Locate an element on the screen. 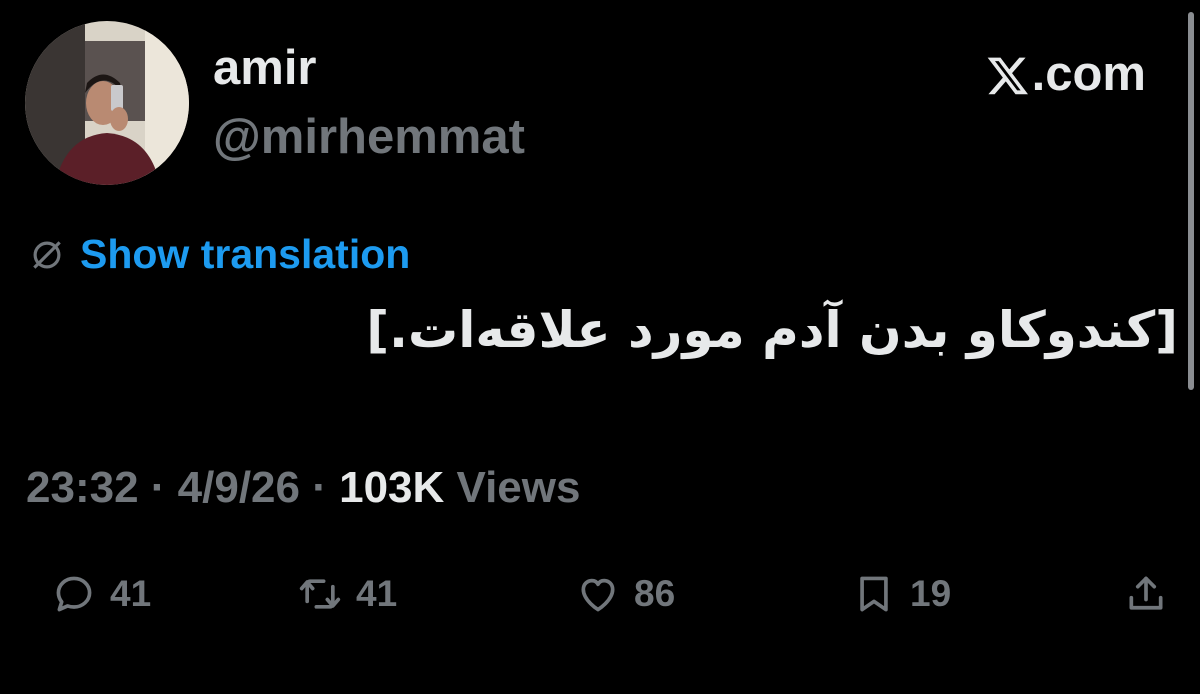 This screenshot has width=1200, height=694. reply-icon is located at coordinates (74, 594).